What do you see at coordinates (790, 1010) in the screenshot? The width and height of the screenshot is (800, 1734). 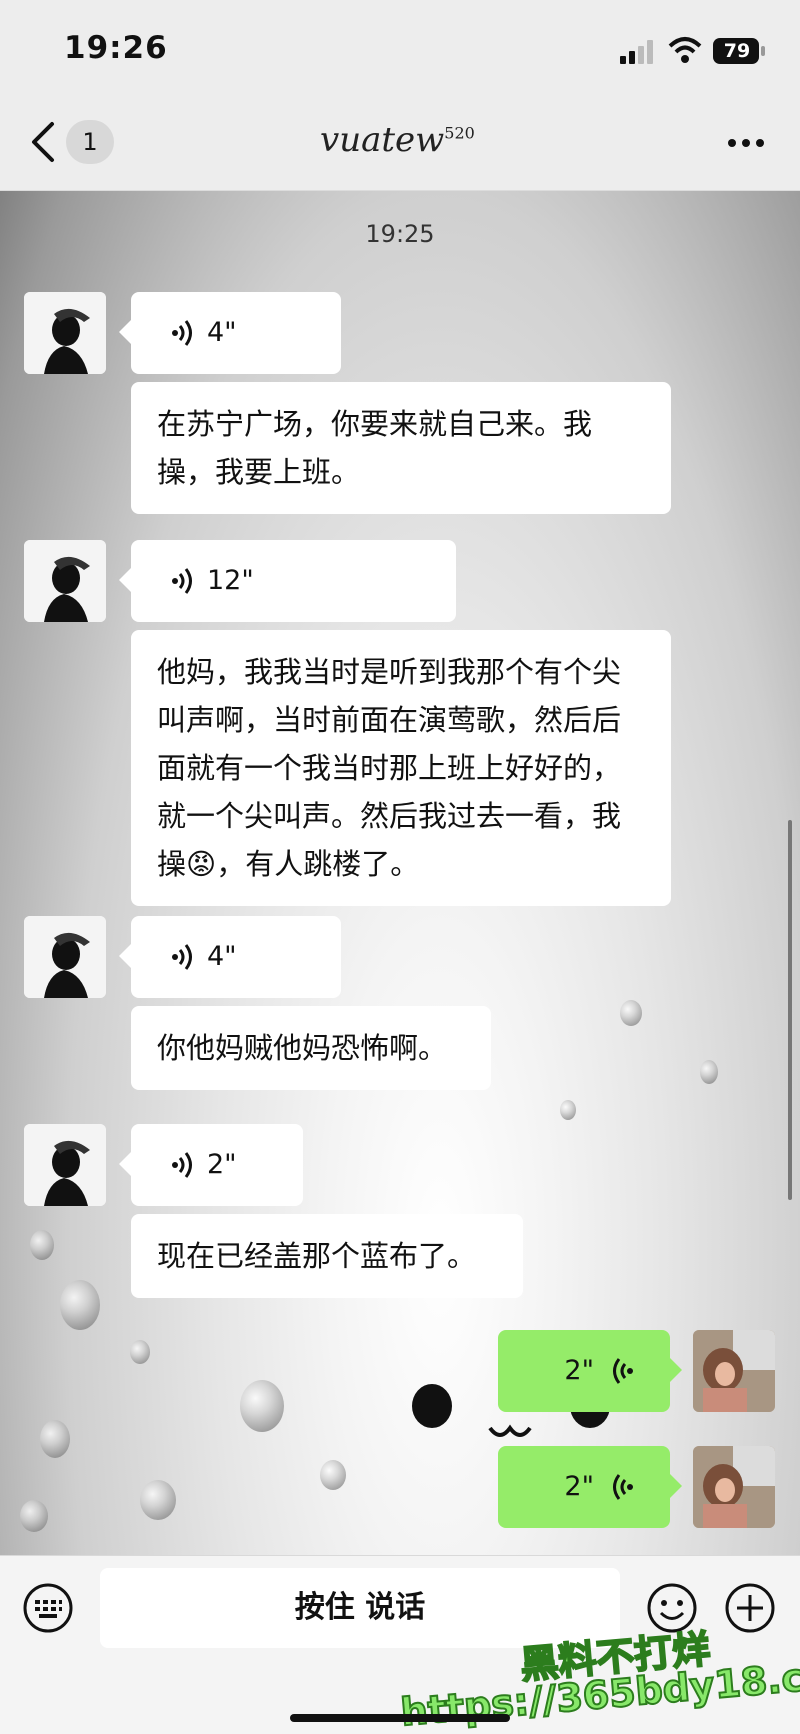 I see `scrollbar` at bounding box center [790, 1010].